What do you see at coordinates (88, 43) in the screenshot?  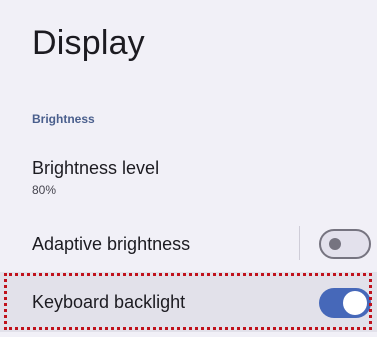 I see `page-title: Display` at bounding box center [88, 43].